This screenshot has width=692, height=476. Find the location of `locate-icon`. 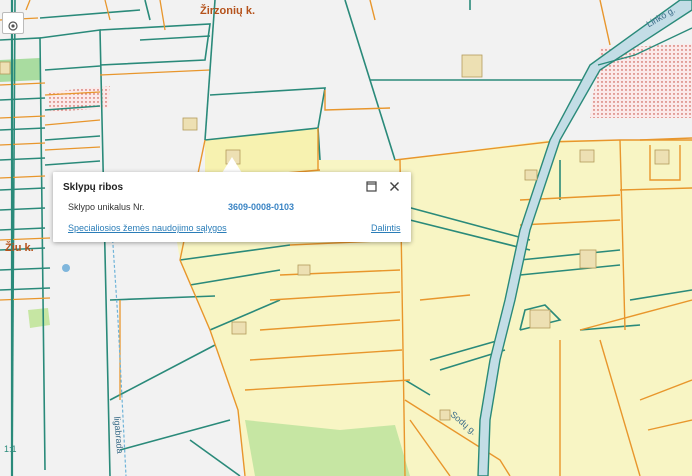

locate-icon is located at coordinates (13, 24).